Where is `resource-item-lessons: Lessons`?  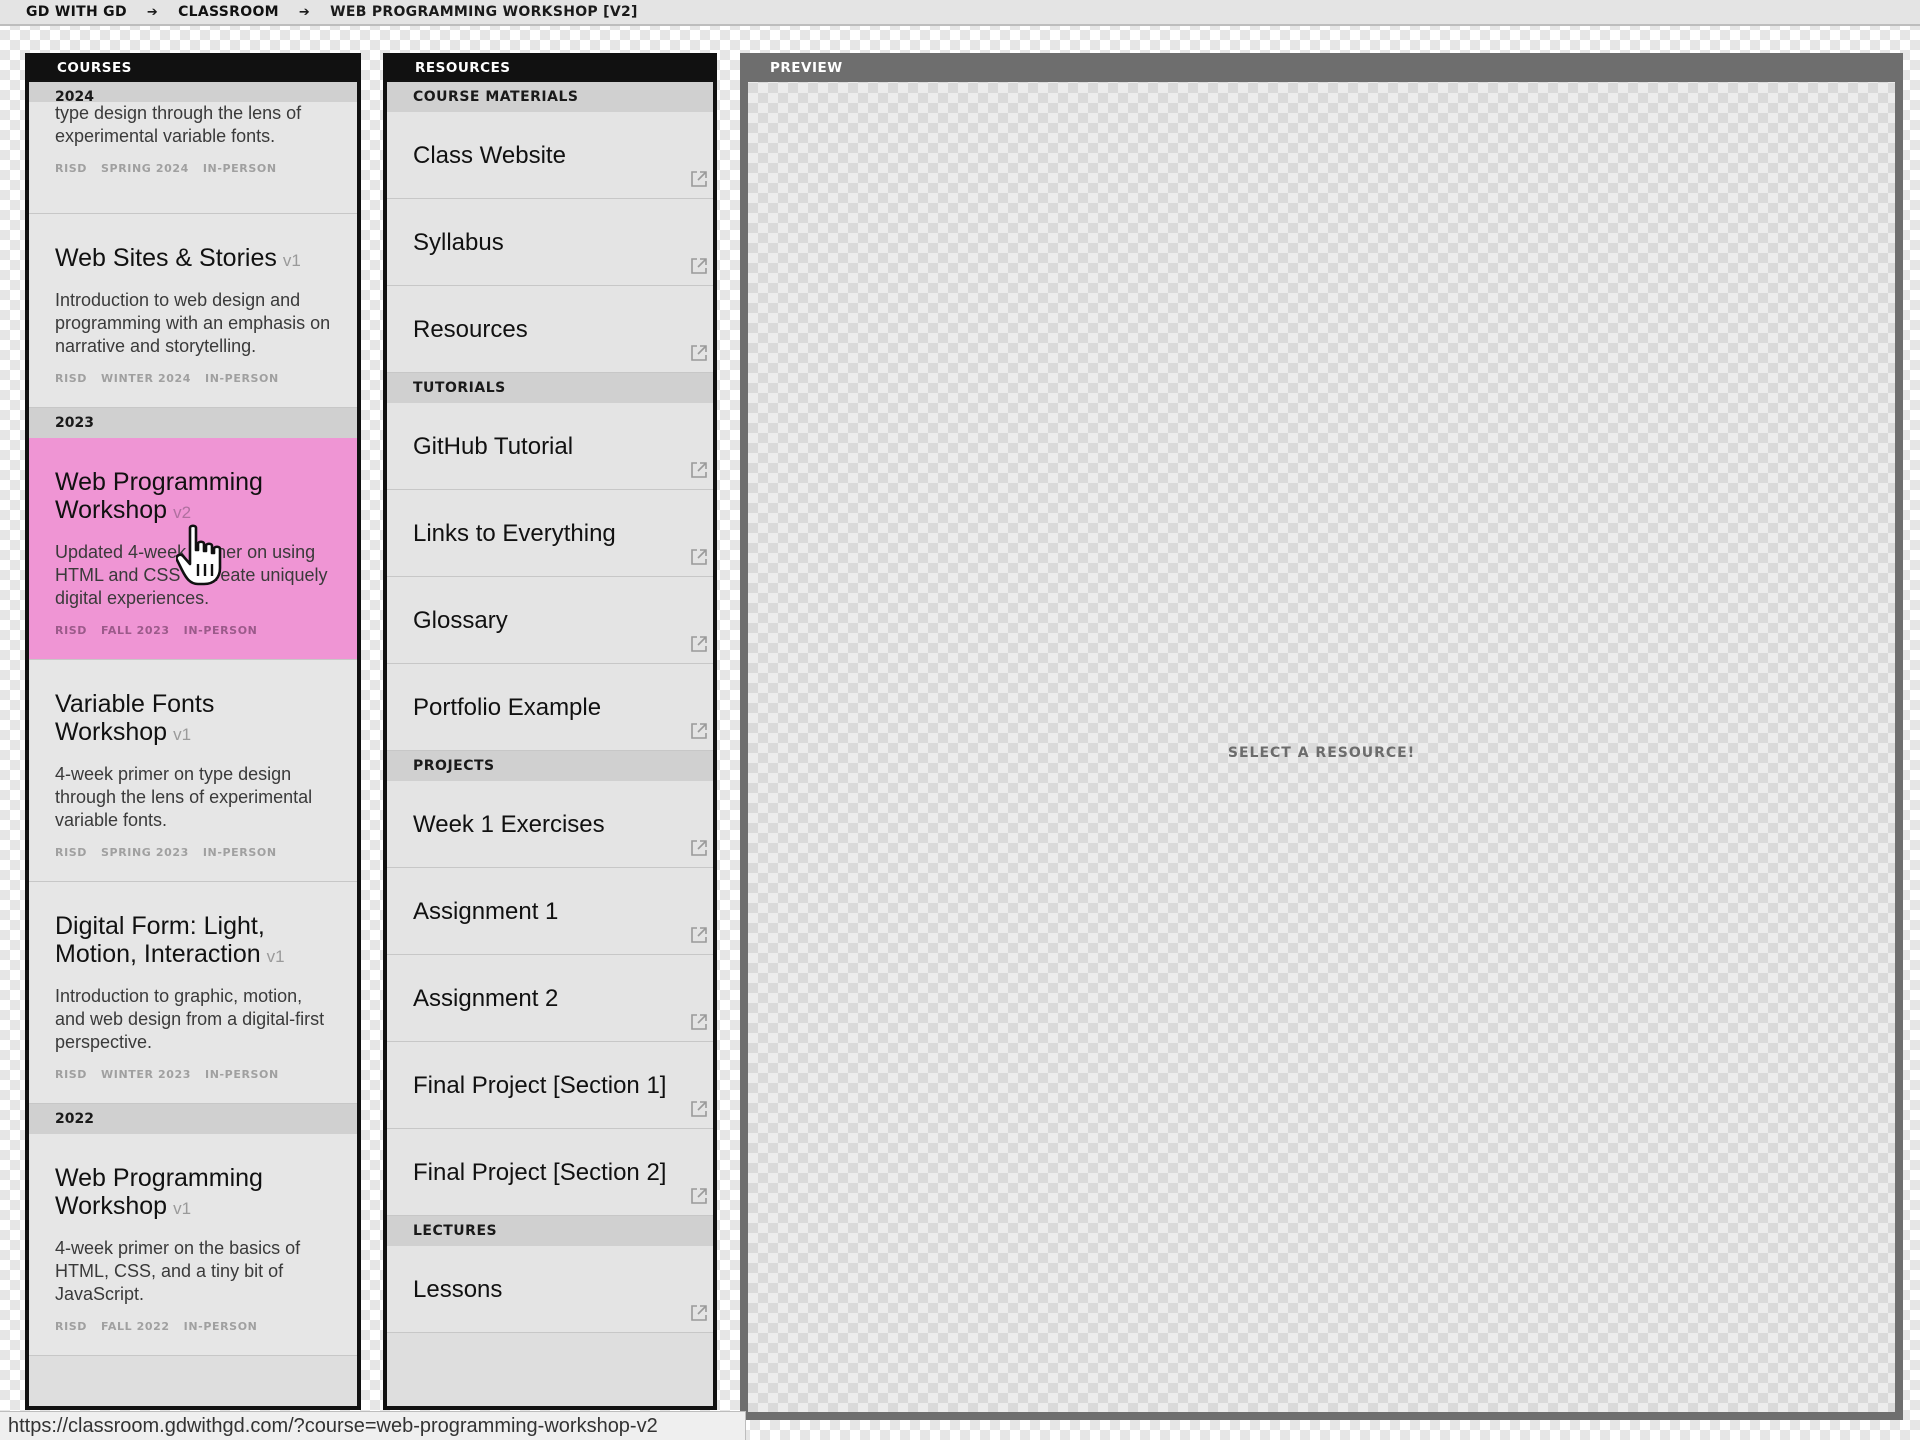 resource-item-lessons: Lessons is located at coordinates (550, 1289).